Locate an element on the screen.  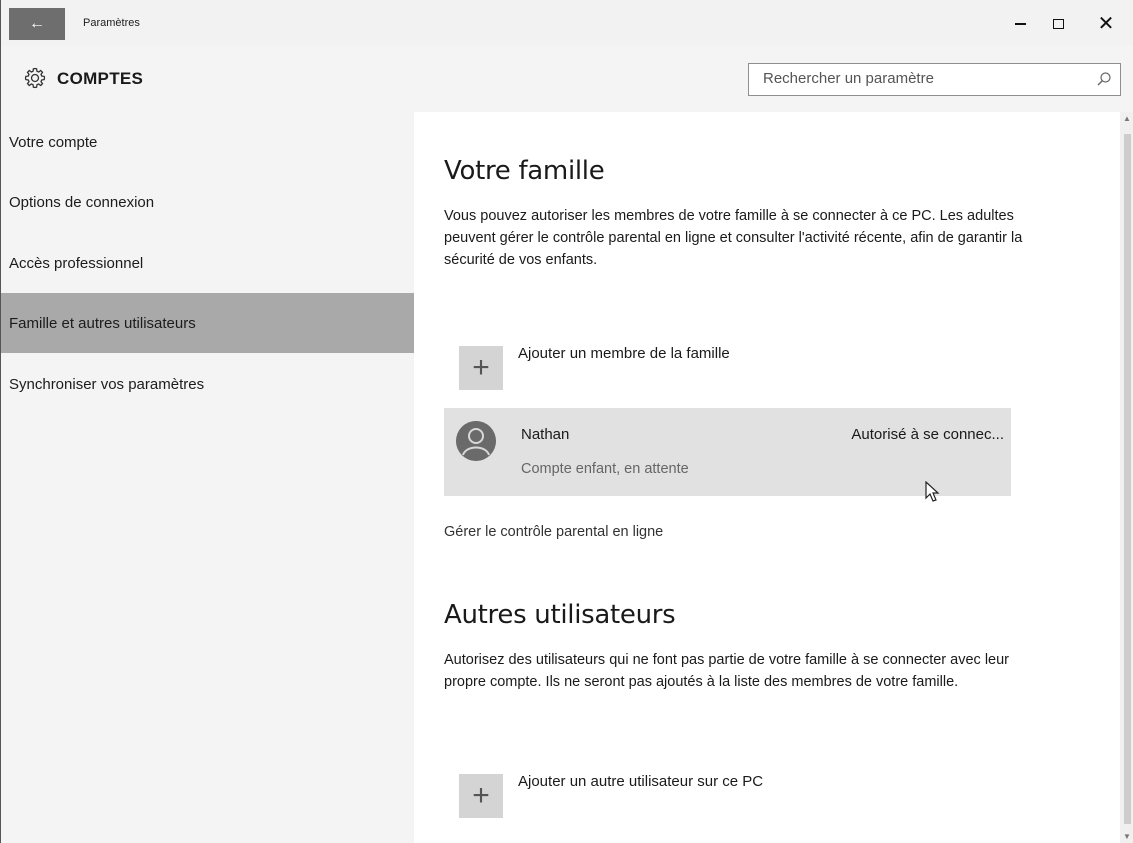
back-arrow-icon: ← is located at coordinates (37, 23).